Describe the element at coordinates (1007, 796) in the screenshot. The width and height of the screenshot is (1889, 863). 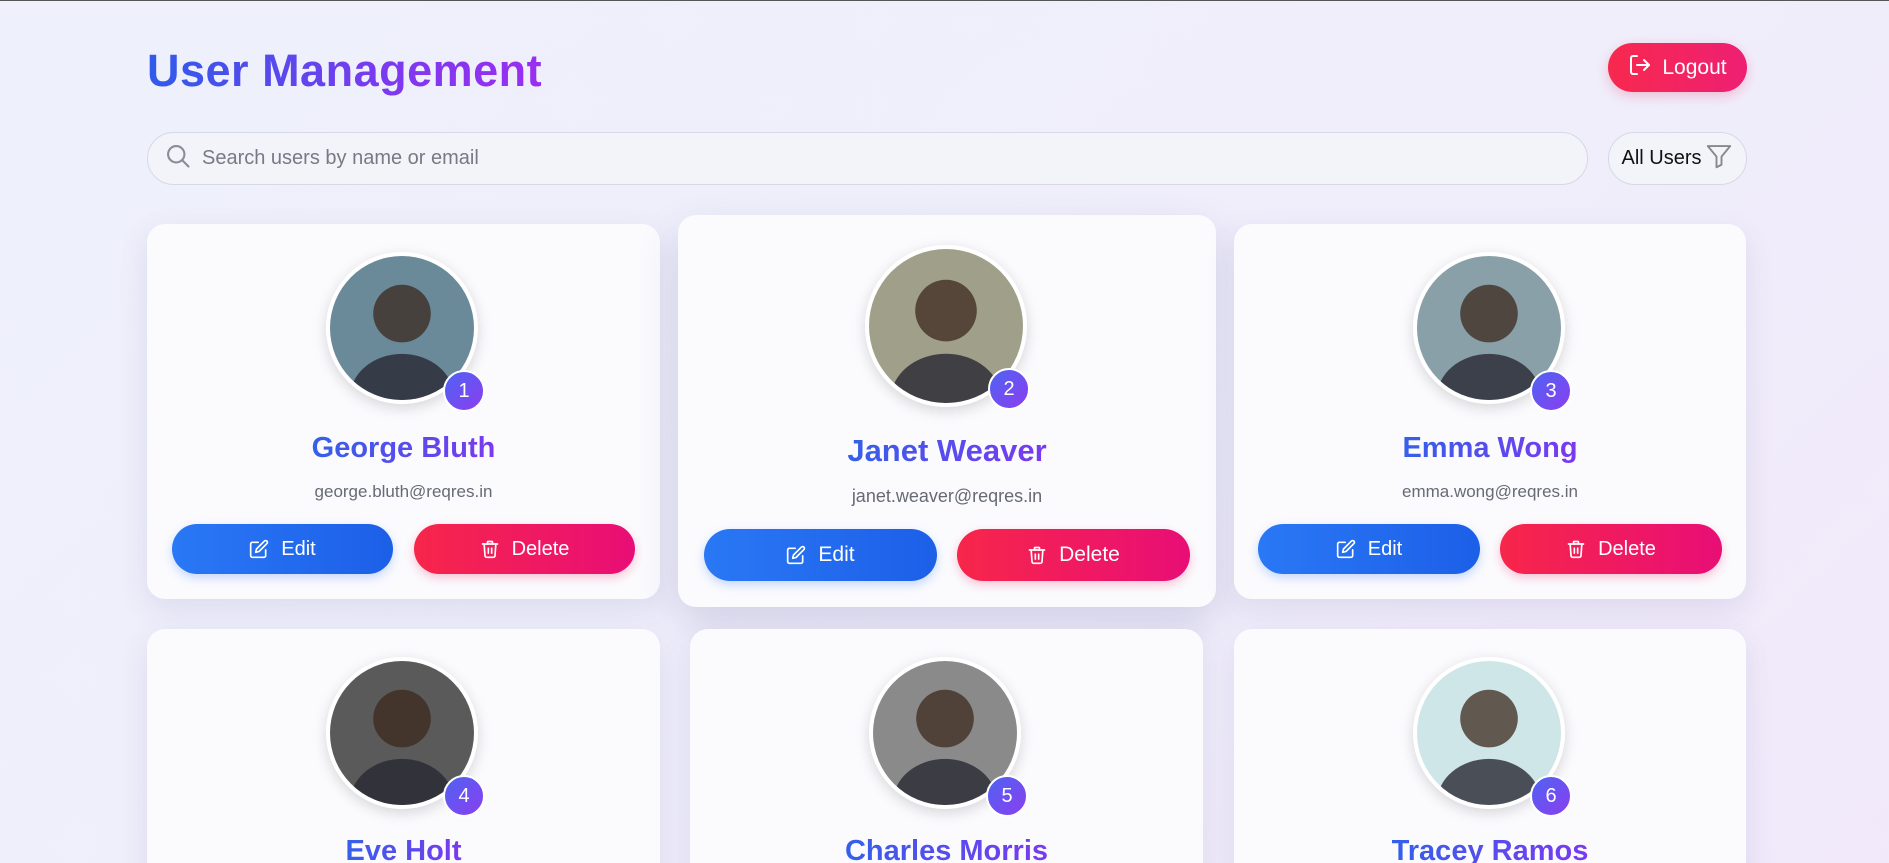
I see `user-id-badge: 5` at that location.